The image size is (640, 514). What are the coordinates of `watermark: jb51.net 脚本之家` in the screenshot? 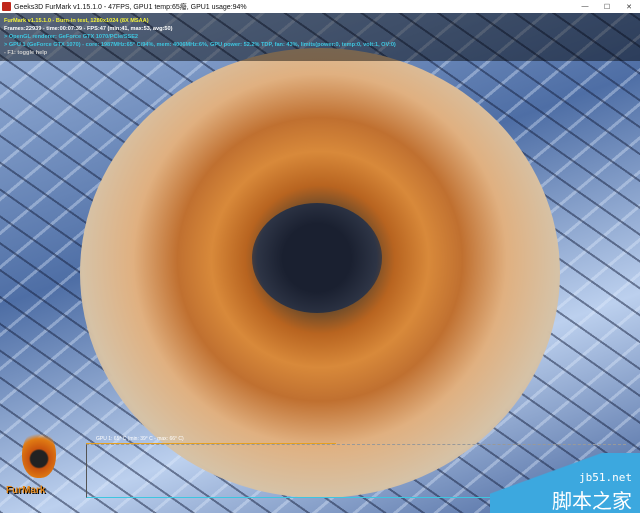 It's located at (565, 483).